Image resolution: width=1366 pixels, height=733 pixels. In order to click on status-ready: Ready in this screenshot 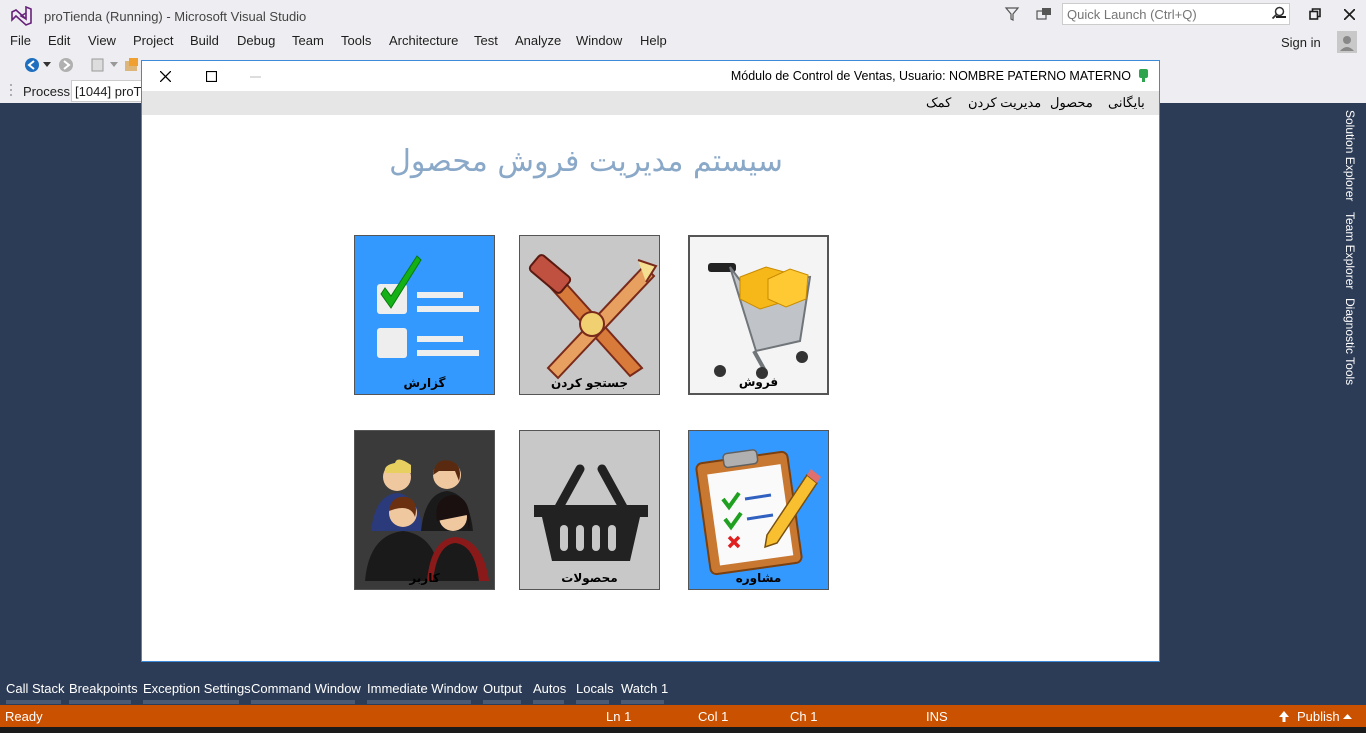, I will do `click(24, 716)`.